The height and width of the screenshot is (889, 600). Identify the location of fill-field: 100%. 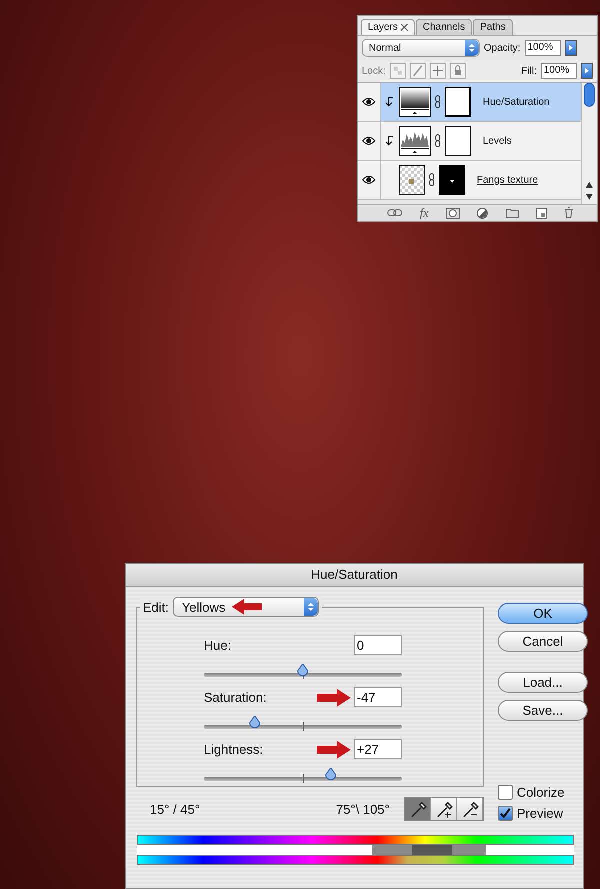
(559, 71).